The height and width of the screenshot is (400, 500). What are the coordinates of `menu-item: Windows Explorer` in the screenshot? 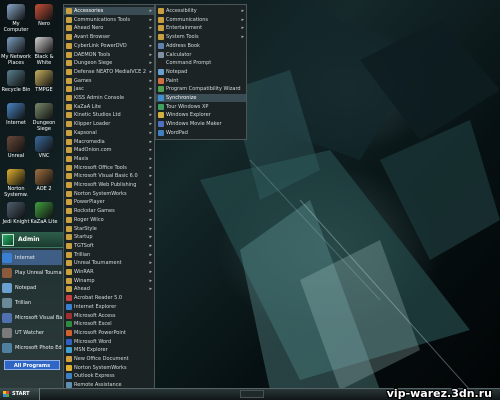 It's located at (201, 115).